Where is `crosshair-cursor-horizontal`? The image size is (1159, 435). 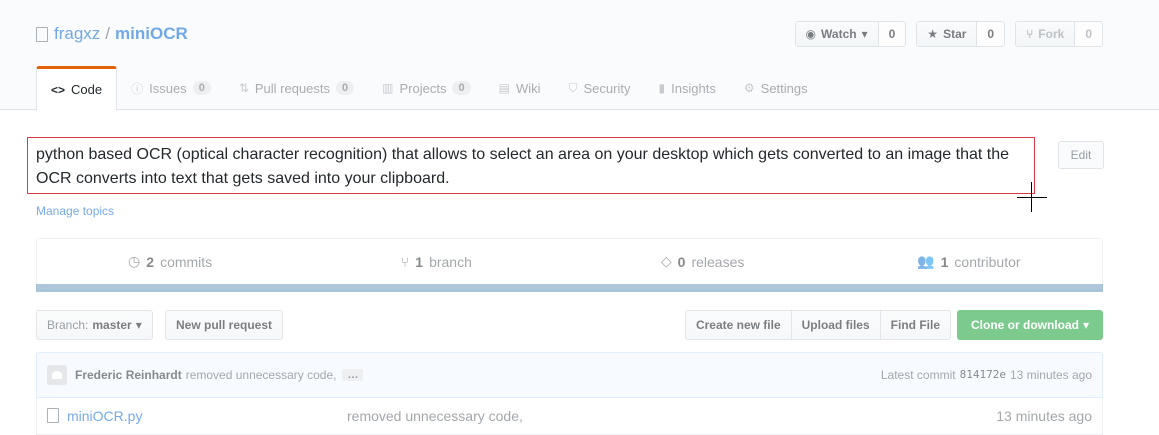 crosshair-cursor-horizontal is located at coordinates (1032, 197).